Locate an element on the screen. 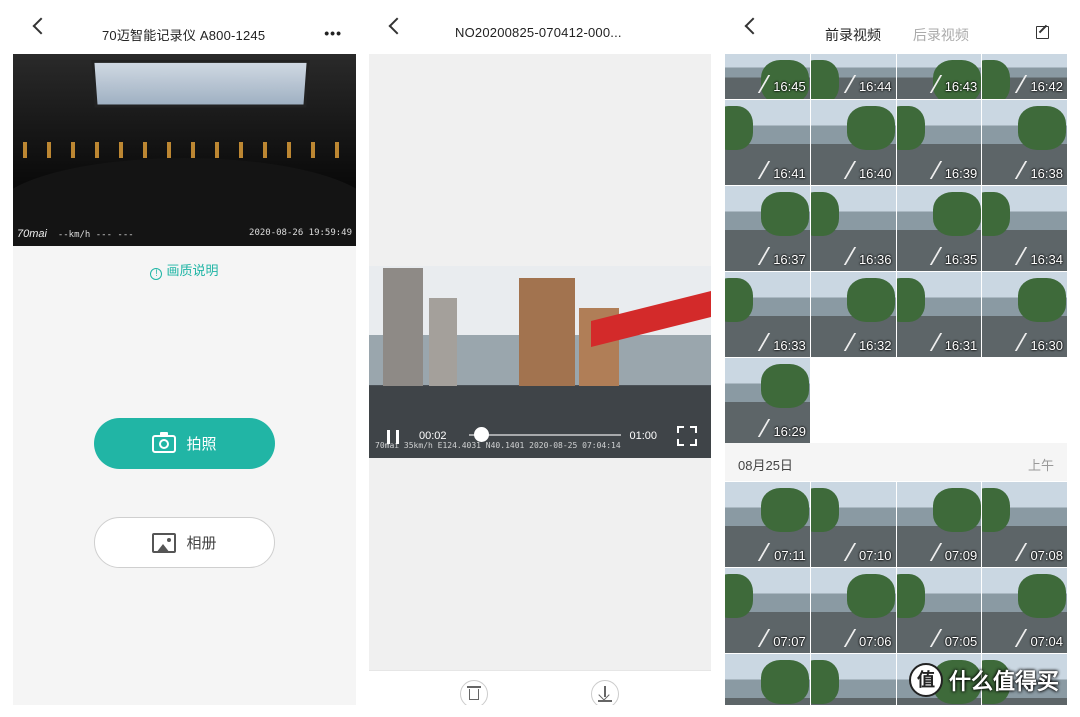 The width and height of the screenshot is (1080, 717). thumbnail-time: 16:45 is located at coordinates (789, 86).